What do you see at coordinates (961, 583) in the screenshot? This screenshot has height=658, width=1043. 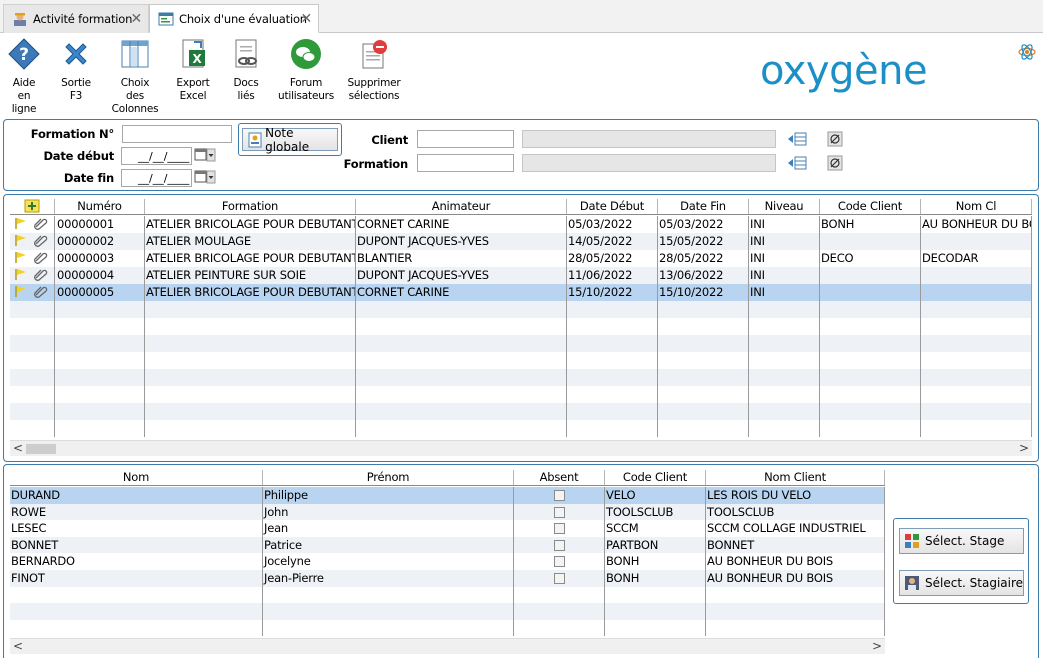 I see `select-stagiaire-button: Sélect. Stagiaire` at bounding box center [961, 583].